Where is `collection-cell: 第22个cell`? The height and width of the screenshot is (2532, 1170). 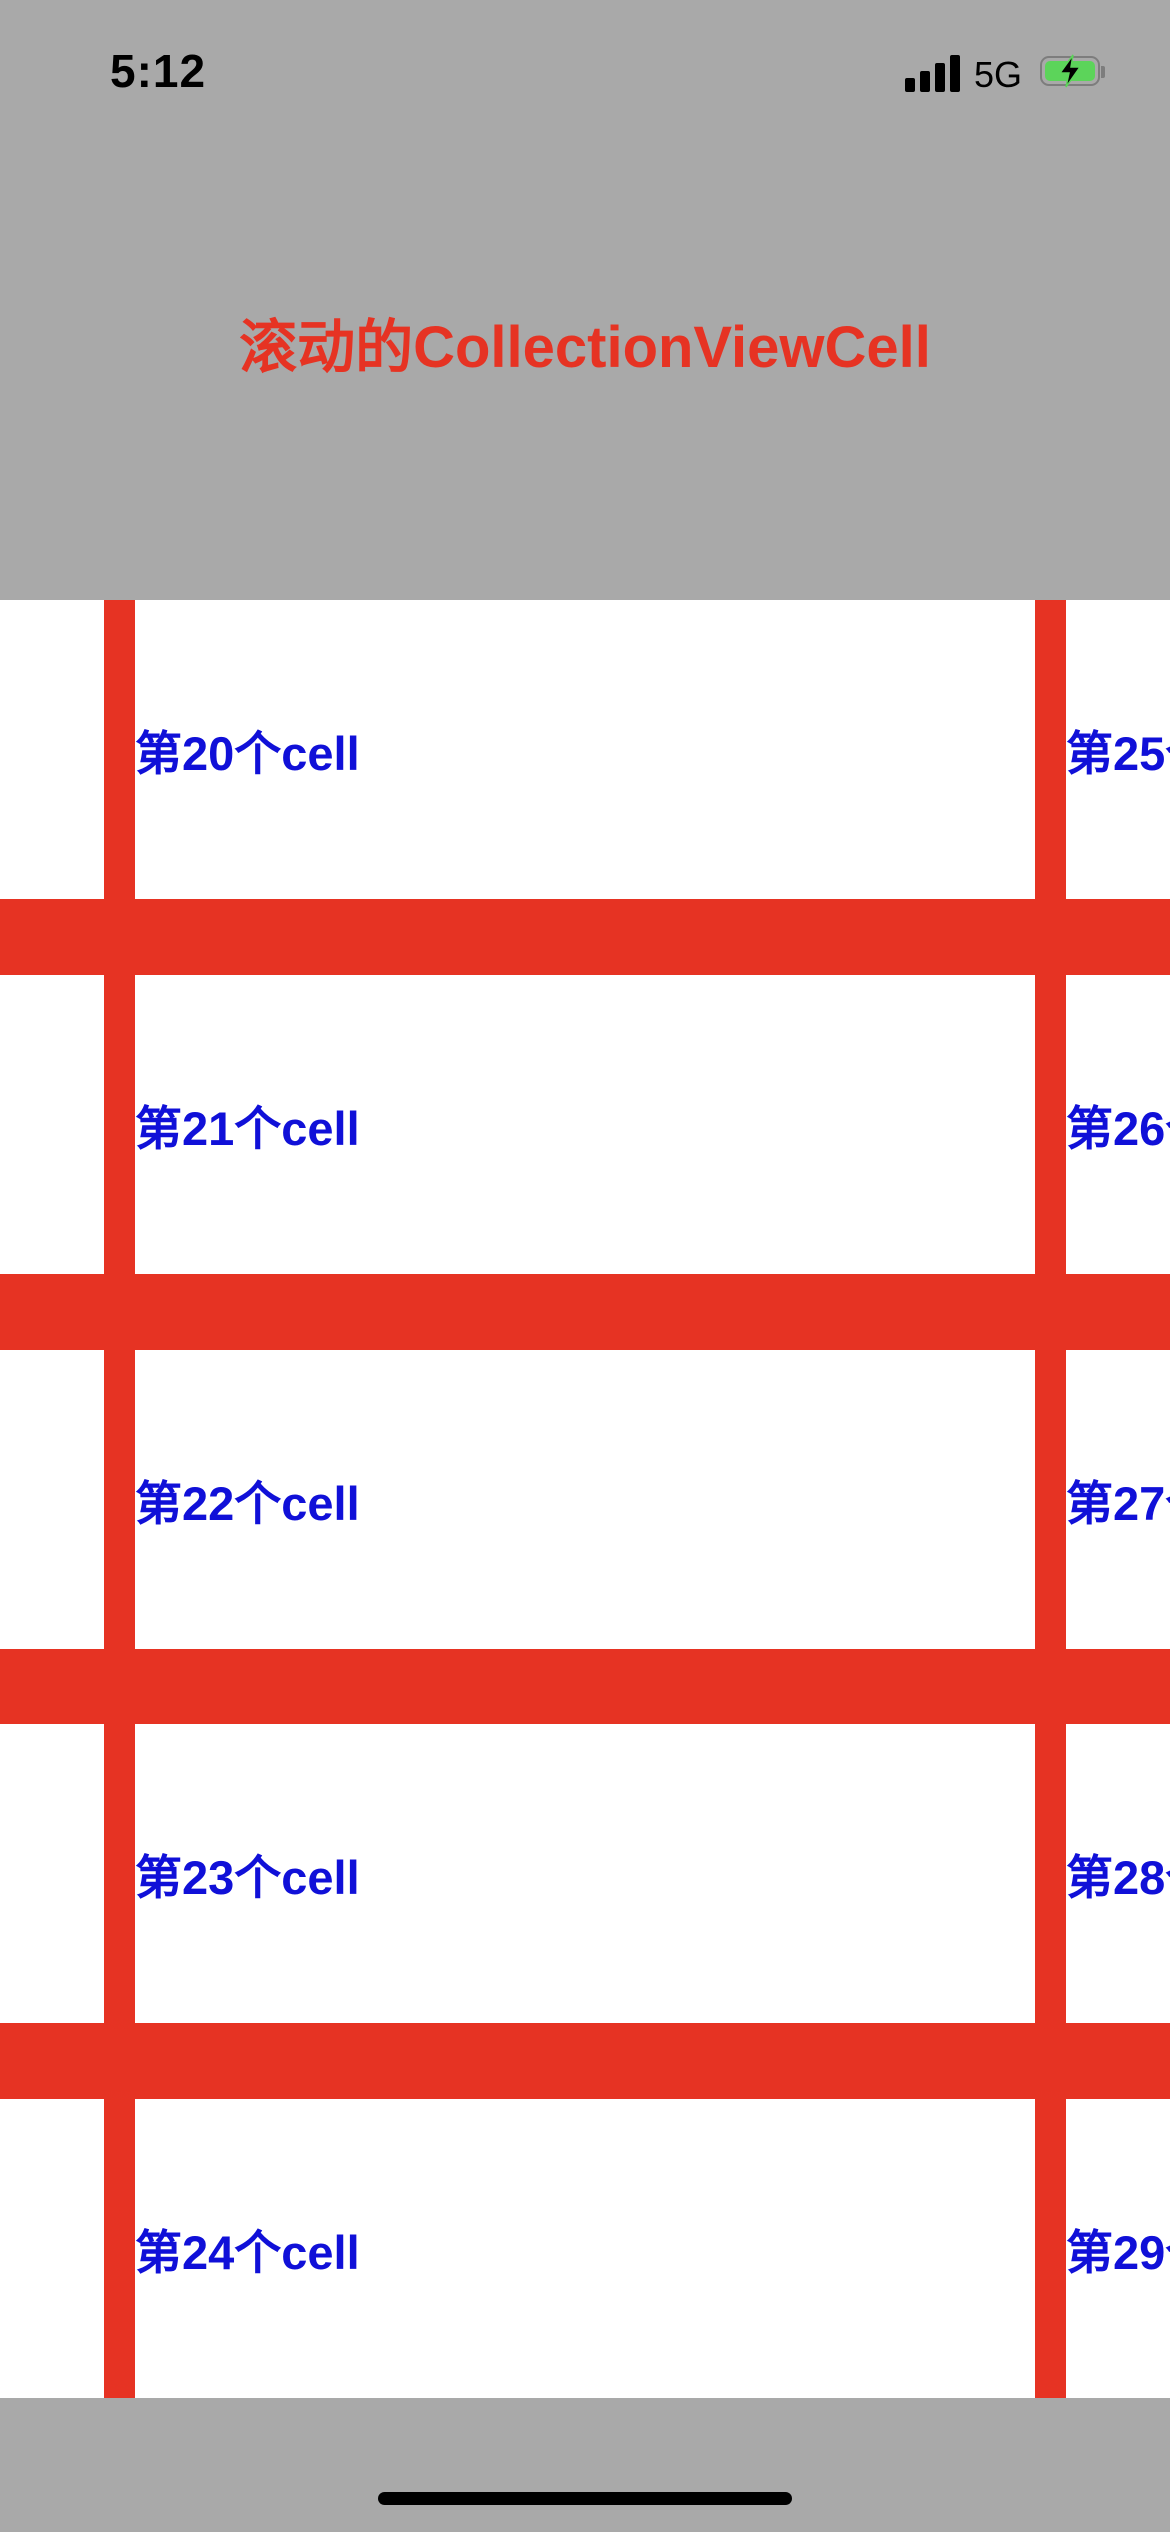
collection-cell: 第22个cell is located at coordinates (585, 1499).